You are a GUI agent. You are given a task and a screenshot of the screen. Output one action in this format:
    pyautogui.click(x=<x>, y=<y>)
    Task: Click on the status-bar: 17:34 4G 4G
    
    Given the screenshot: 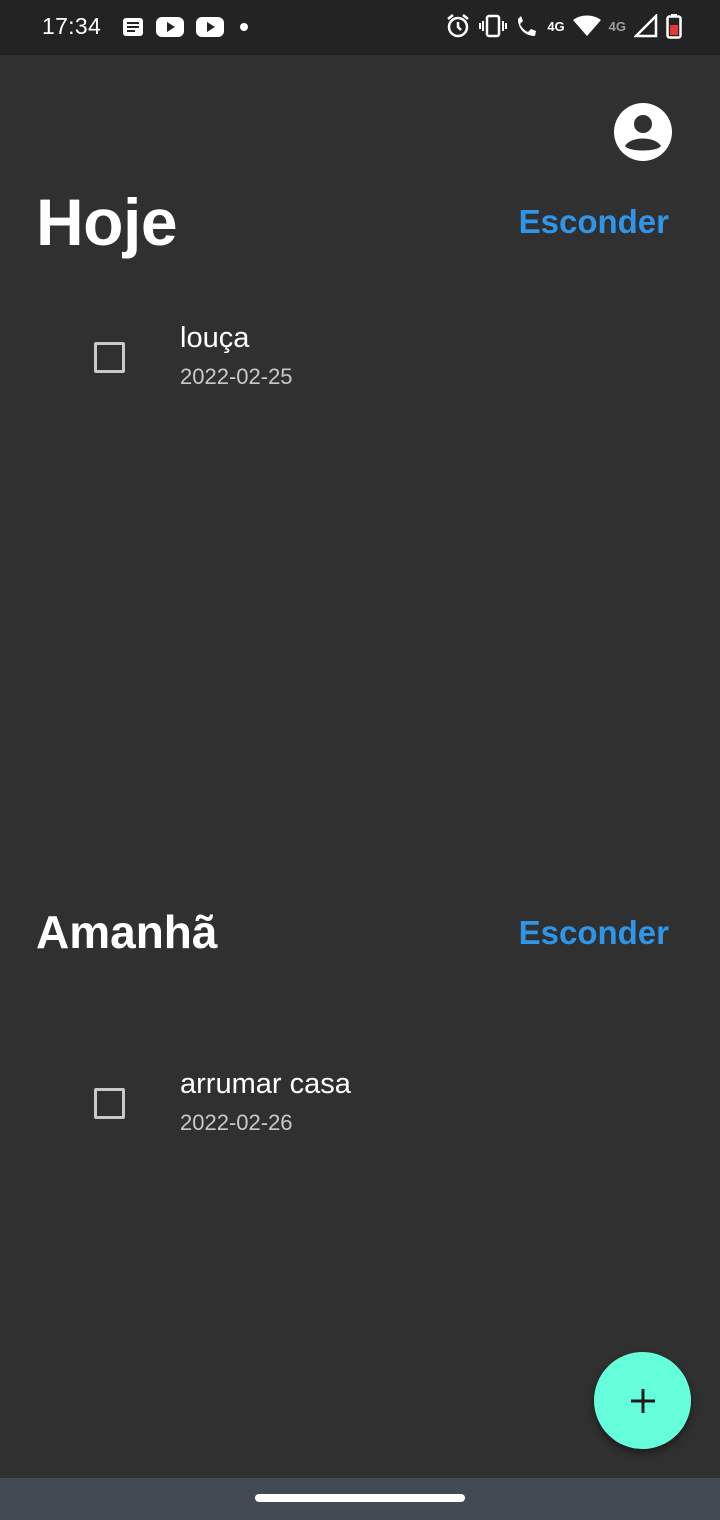 What is the action you would take?
    pyautogui.click(x=360, y=27)
    